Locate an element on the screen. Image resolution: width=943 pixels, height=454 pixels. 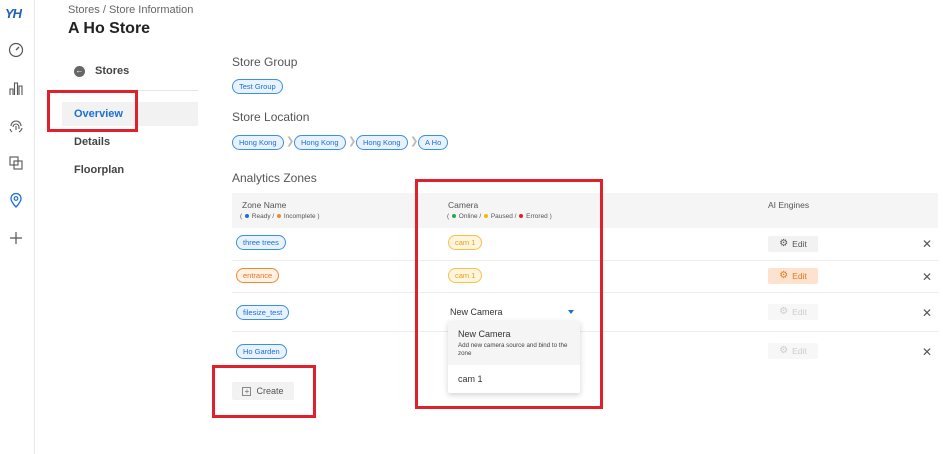
nav-rail: YH is located at coordinates (17, 227).